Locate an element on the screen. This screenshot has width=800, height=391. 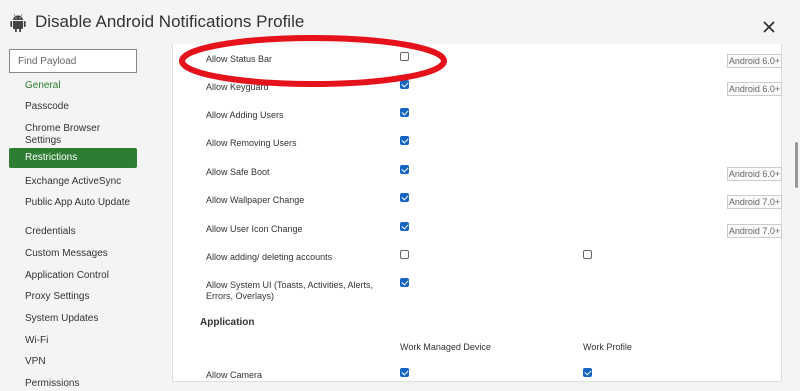
allow-safe-boot-checkbox is located at coordinates (404, 169).